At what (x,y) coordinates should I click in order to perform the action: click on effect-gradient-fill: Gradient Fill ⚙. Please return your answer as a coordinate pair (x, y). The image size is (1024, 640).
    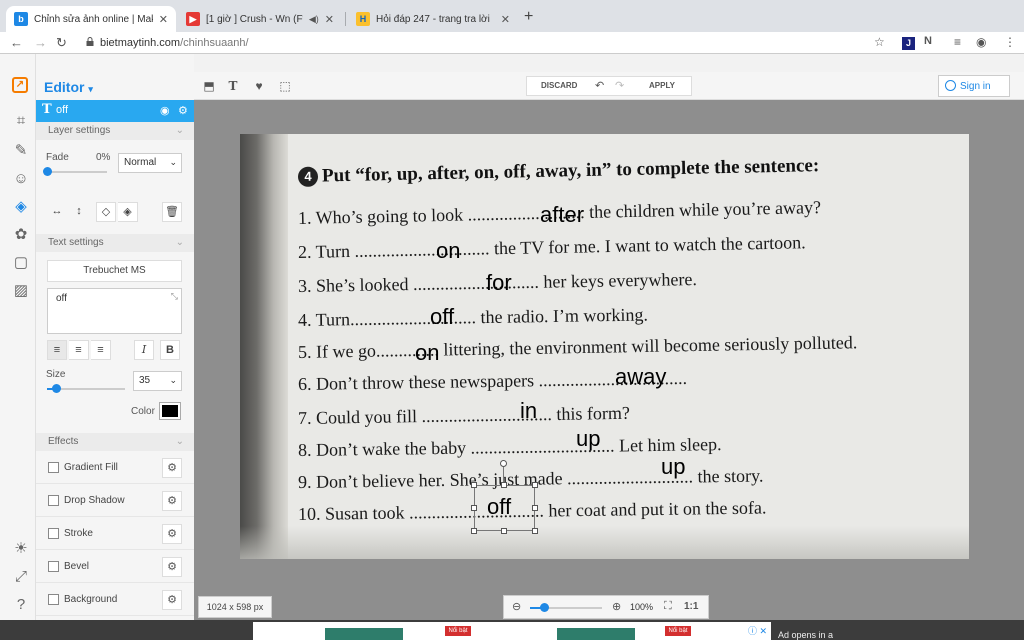
    Looking at the image, I should click on (115, 468).